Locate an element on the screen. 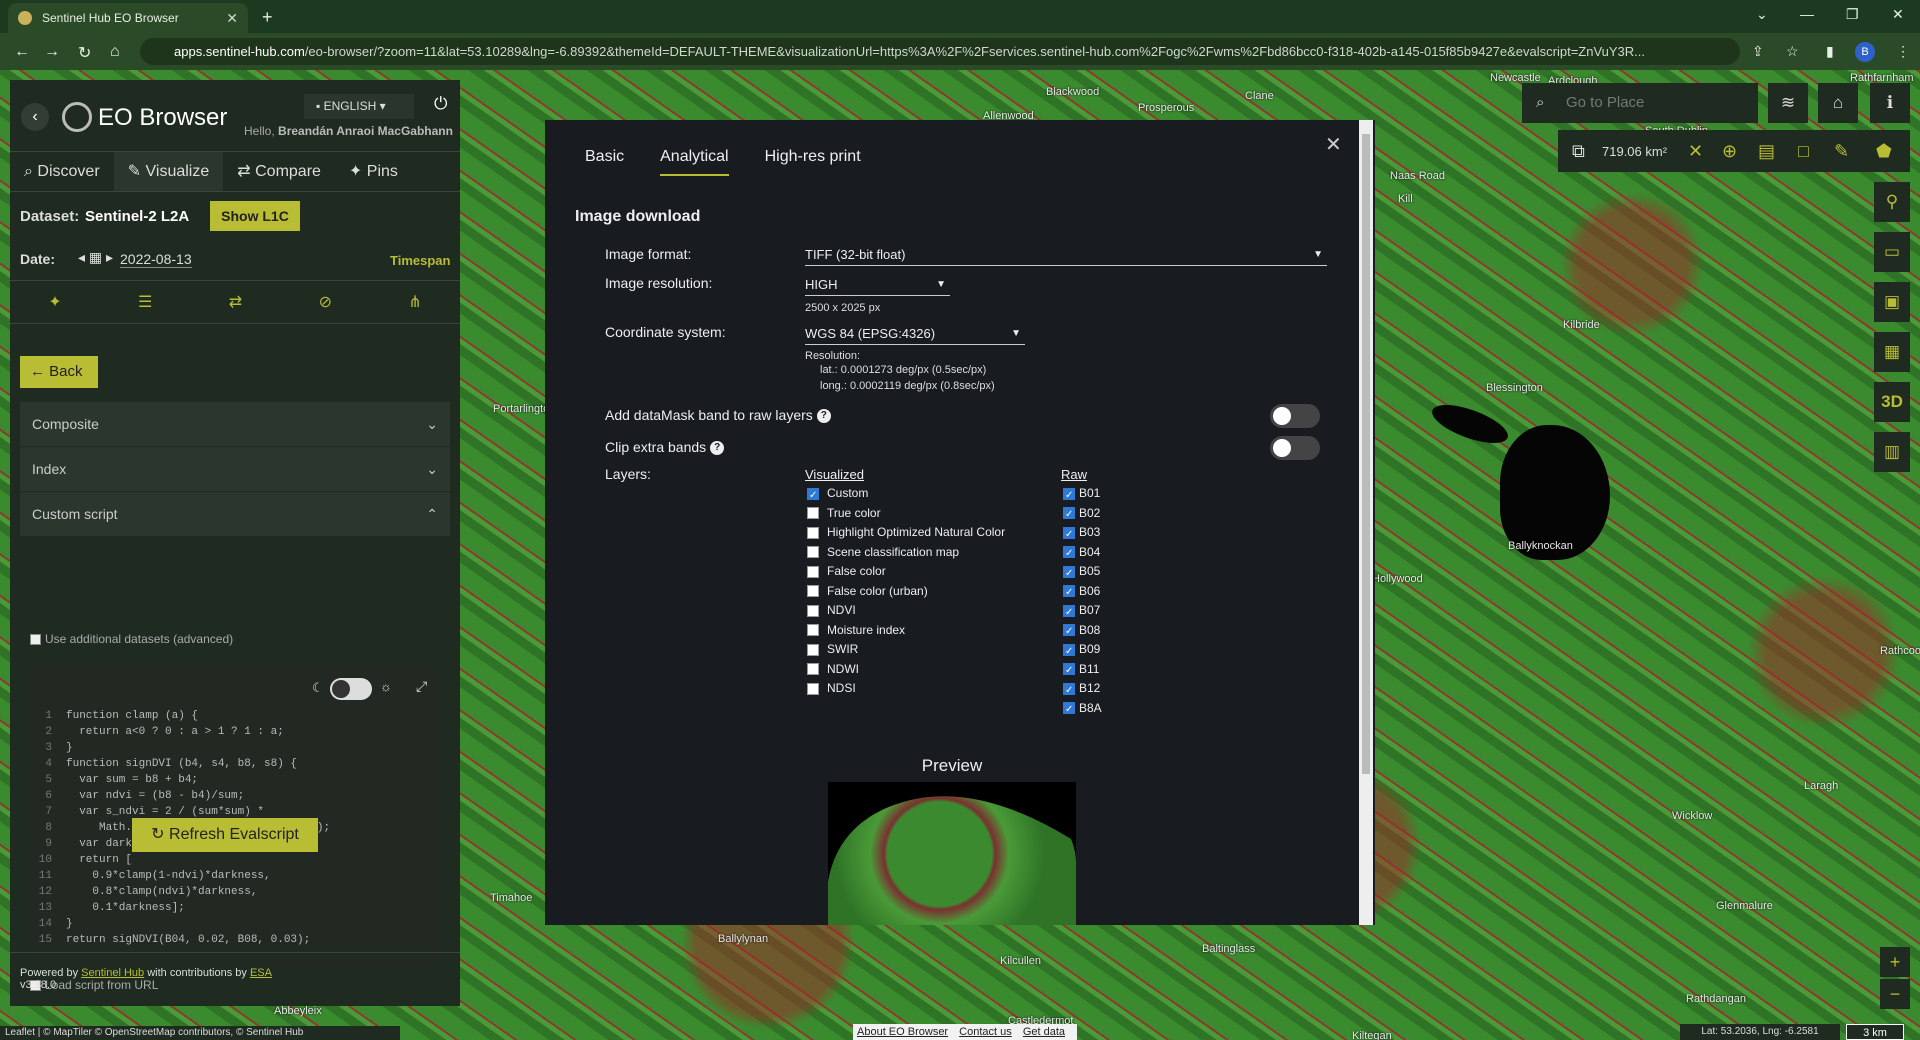  new-tab-icon: + is located at coordinates (267, 17).